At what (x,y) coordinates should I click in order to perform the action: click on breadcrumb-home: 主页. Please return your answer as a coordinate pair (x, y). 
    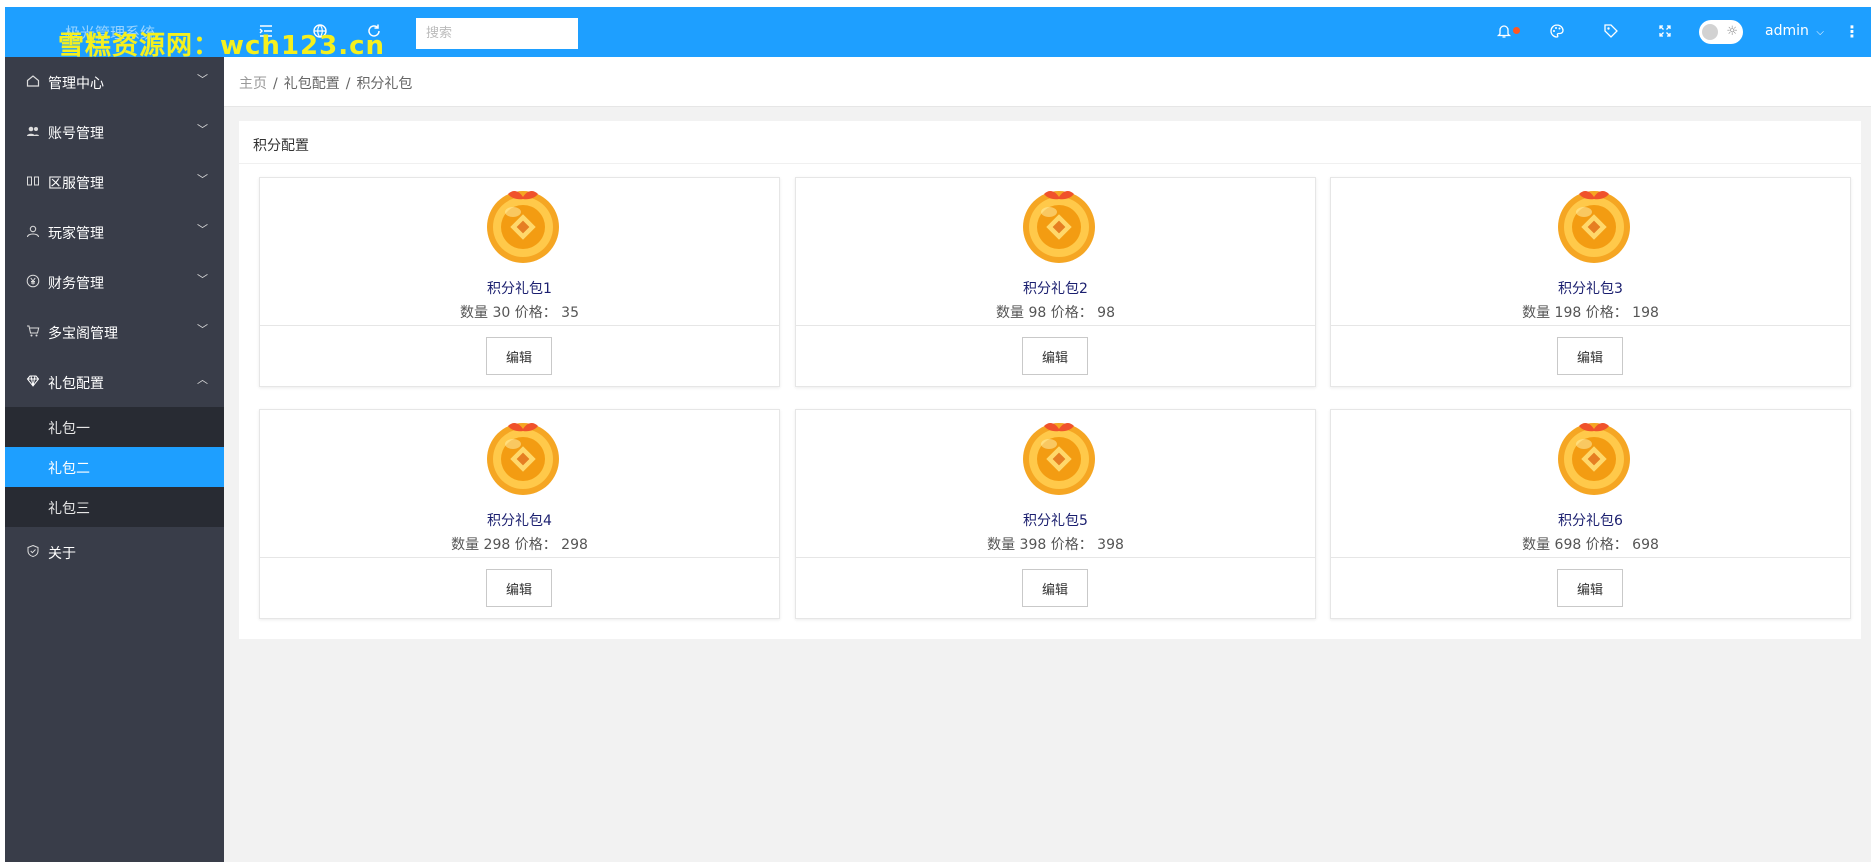
    Looking at the image, I should click on (253, 84).